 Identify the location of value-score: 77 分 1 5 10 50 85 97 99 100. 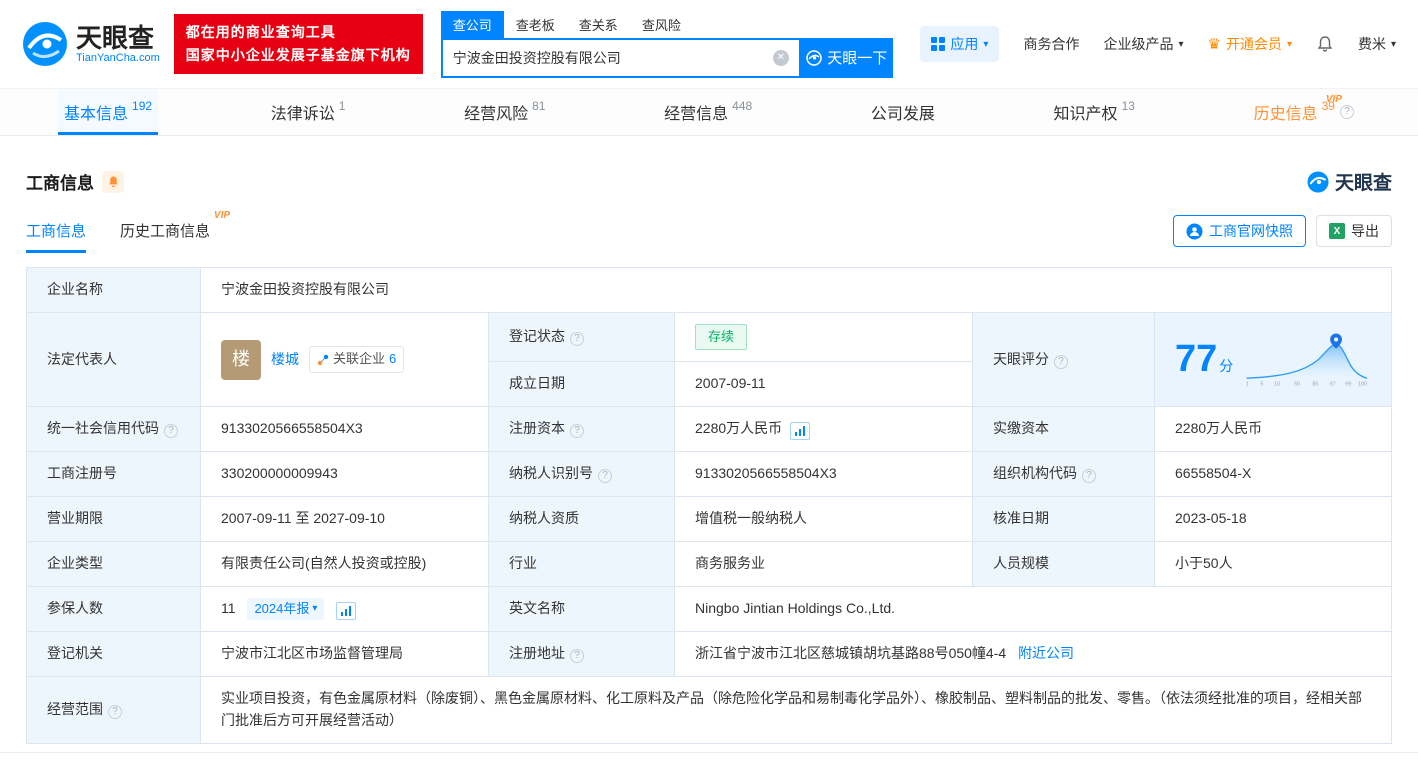
(1273, 359).